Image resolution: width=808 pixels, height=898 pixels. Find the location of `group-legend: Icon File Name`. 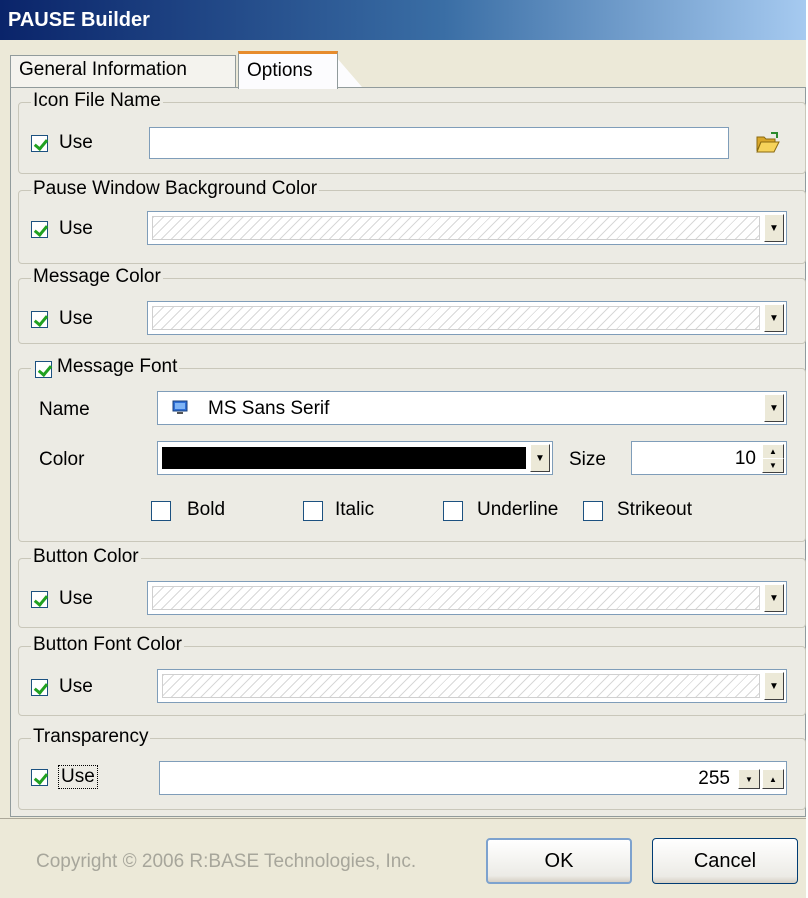

group-legend: Icon File Name is located at coordinates (97, 101).